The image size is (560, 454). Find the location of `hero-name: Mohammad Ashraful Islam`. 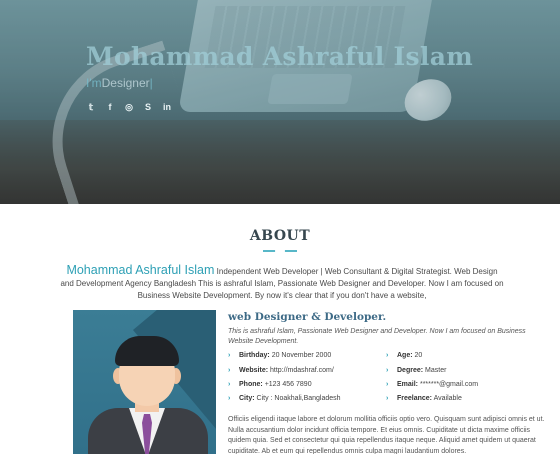

hero-name: Mohammad Ashraful Islam is located at coordinates (279, 56).